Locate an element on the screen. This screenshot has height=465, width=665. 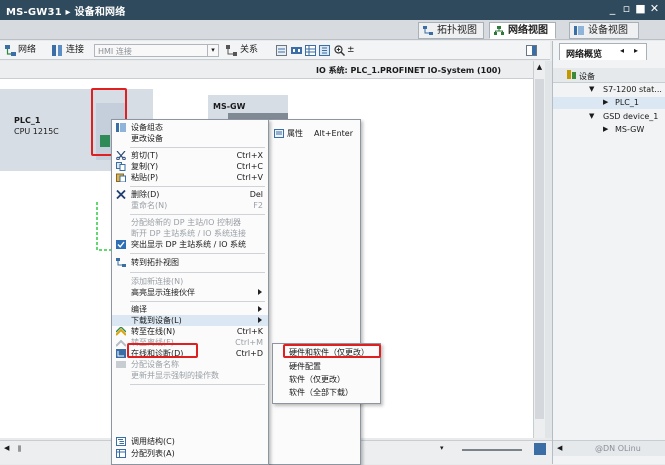
device-plc1-name: PLC_1 is located at coordinates (27, 120).